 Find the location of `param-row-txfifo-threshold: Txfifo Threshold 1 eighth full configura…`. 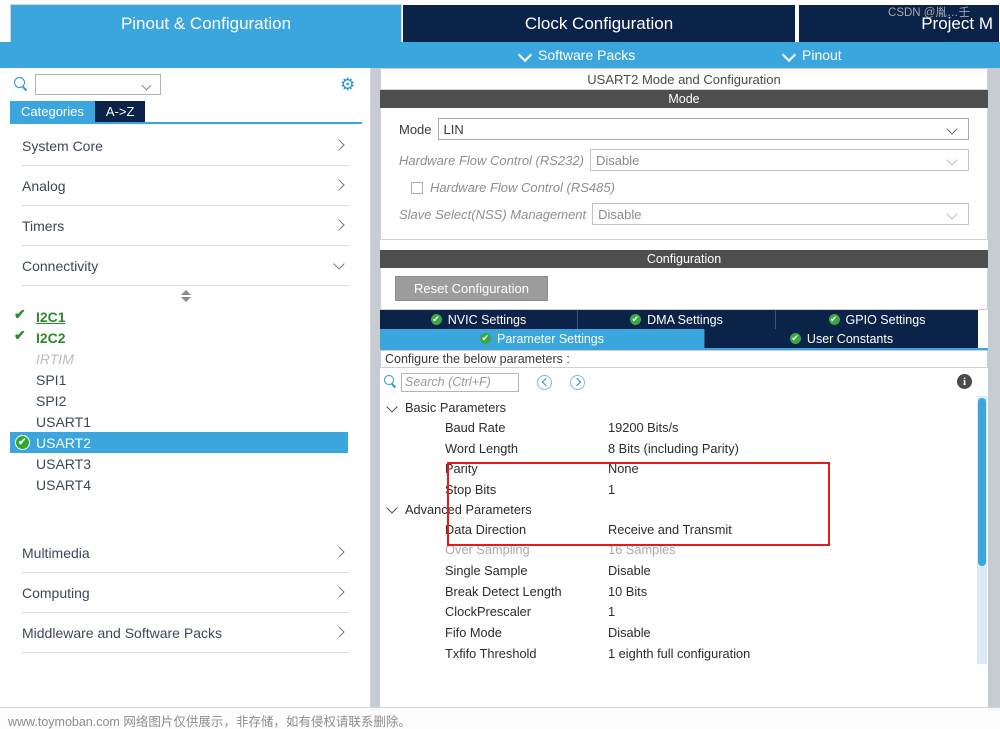

param-row-txfifo-threshold: Txfifo Threshold 1 eighth full configura… is located at coordinates (684, 653).